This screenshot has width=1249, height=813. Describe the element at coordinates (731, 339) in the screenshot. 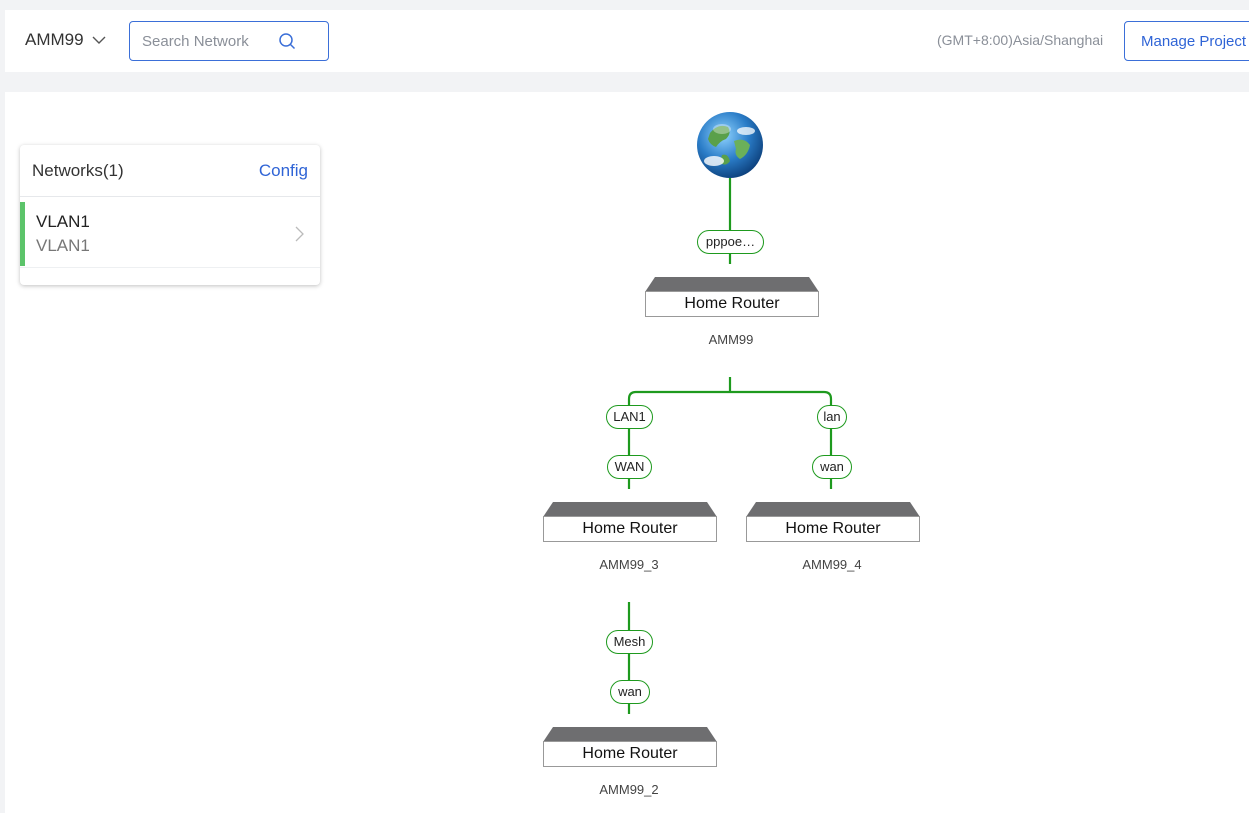

I see `router-name: AMM99` at that location.